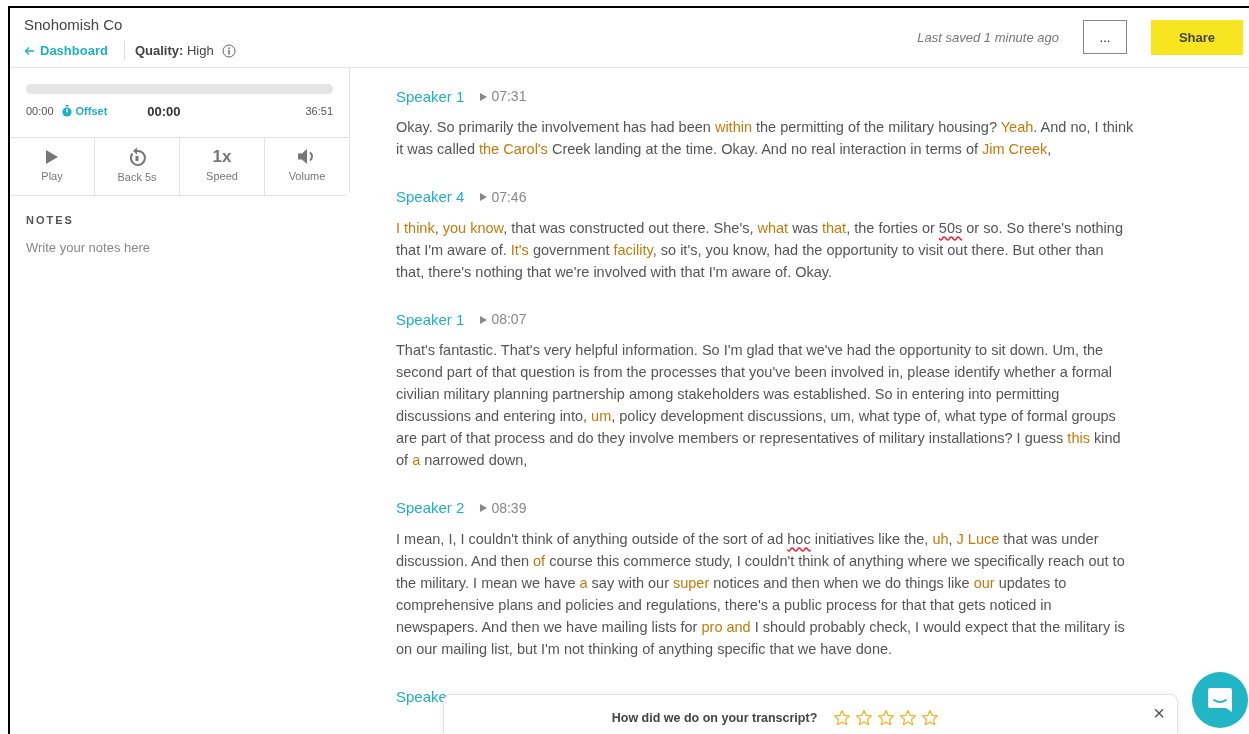 The width and height of the screenshot is (1249, 734). What do you see at coordinates (1159, 713) in the screenshot?
I see `close-button: ×` at bounding box center [1159, 713].